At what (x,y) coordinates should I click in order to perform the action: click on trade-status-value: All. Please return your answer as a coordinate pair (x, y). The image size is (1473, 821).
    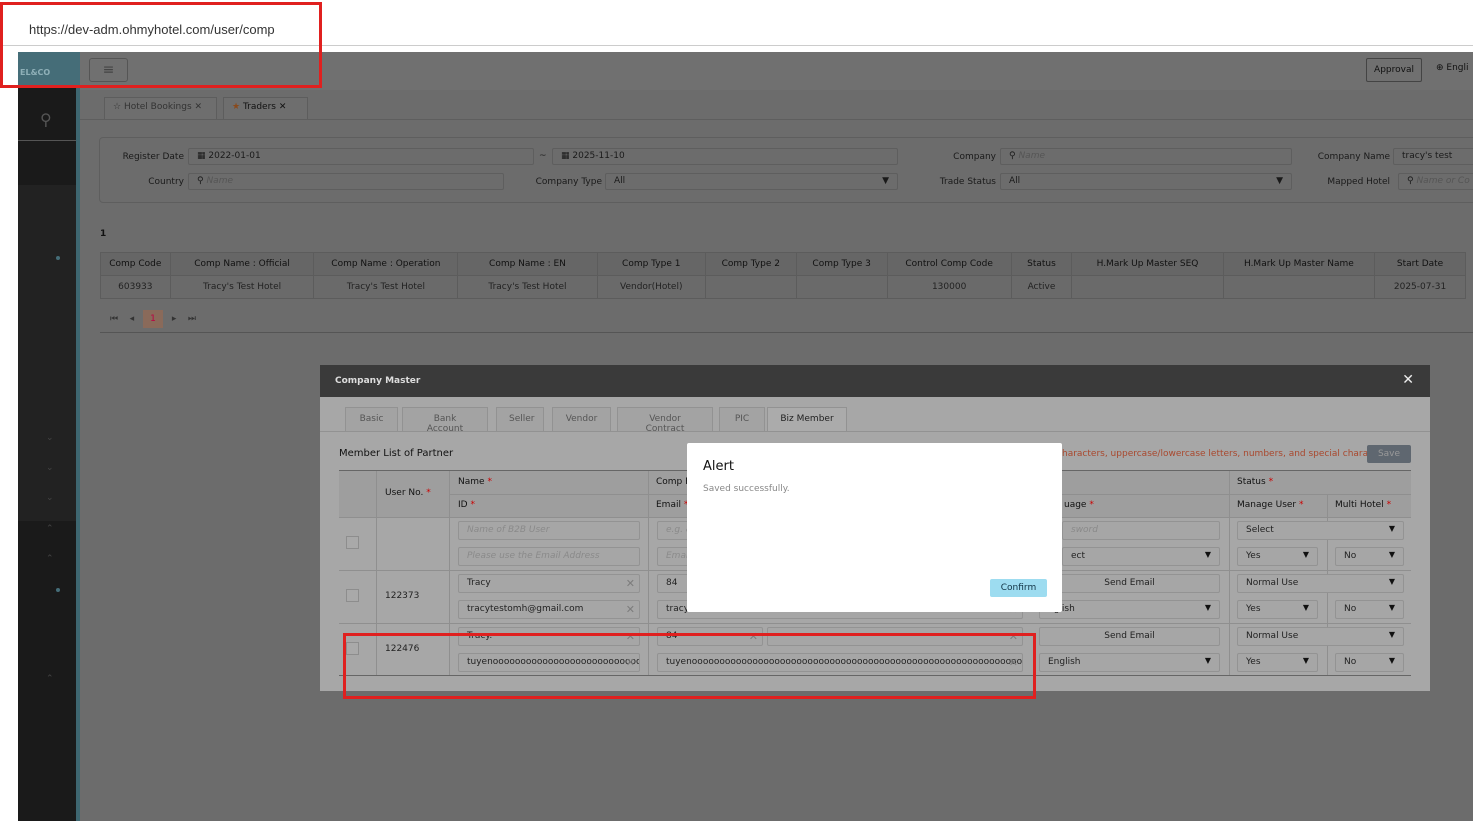
    Looking at the image, I should click on (1015, 181).